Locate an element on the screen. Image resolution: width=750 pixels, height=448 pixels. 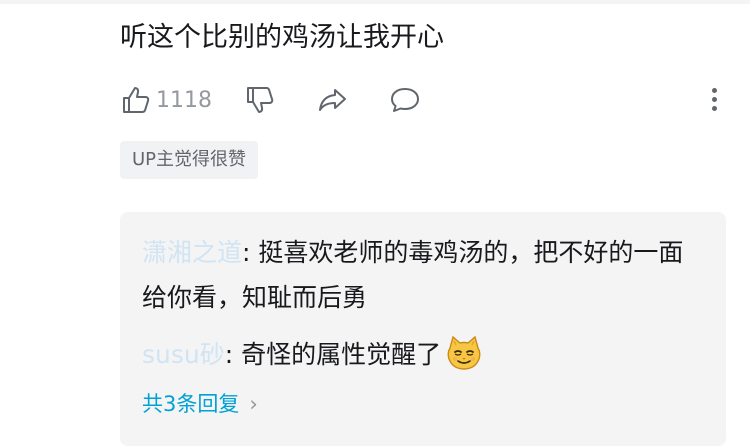
reply-item: susu砂: 奇怪的属性觉醒了 is located at coordinates (422, 354).